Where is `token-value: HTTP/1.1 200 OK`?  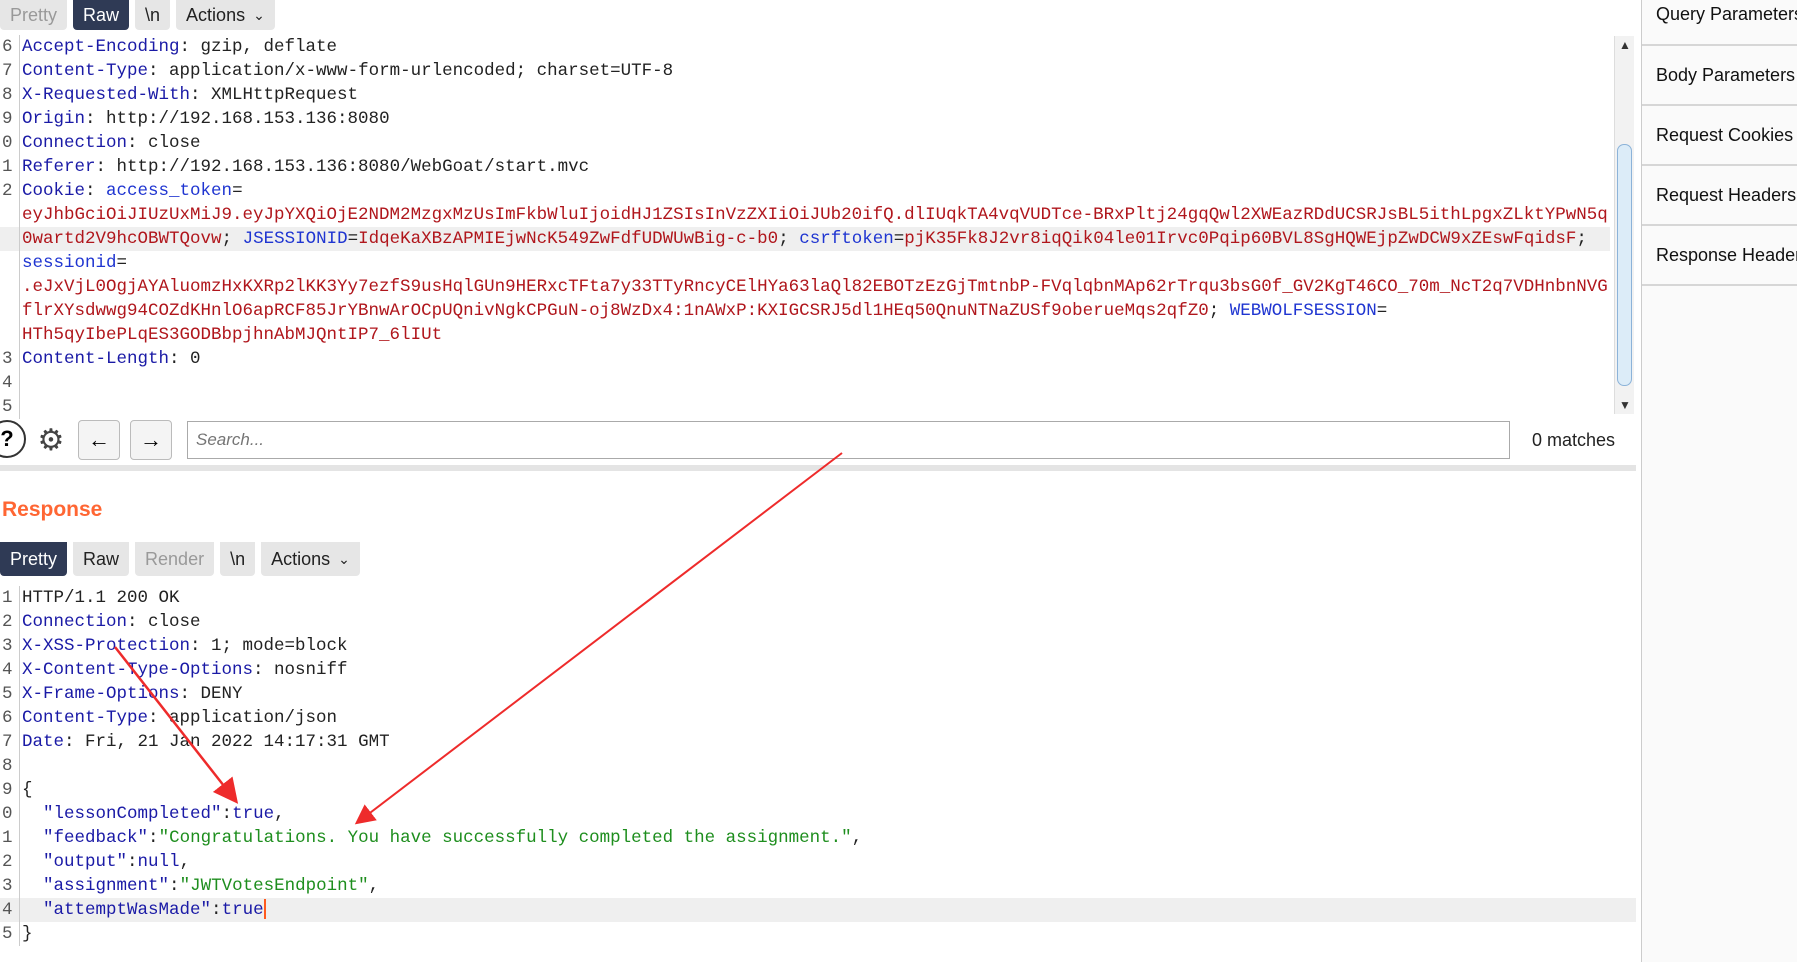 token-value: HTTP/1.1 200 OK is located at coordinates (101, 598).